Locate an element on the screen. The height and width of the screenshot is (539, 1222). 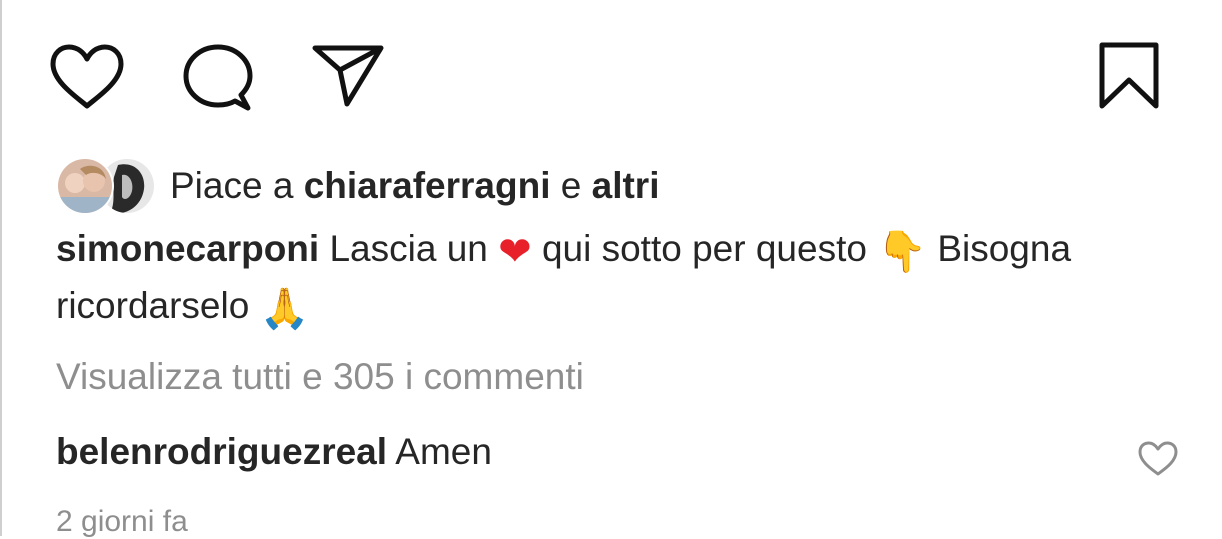
likes-others-link: altri is located at coordinates (626, 186).